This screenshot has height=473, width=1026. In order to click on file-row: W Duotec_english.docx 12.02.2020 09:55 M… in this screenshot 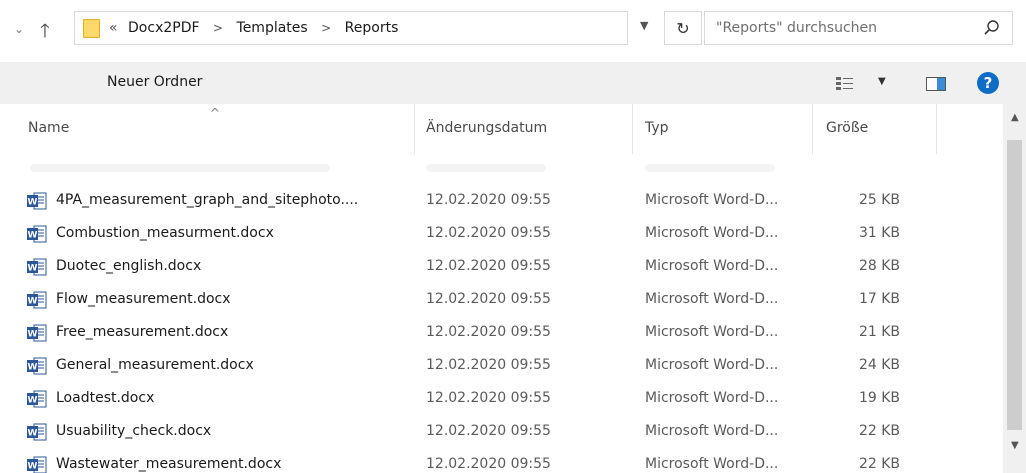, I will do `click(500, 267)`.